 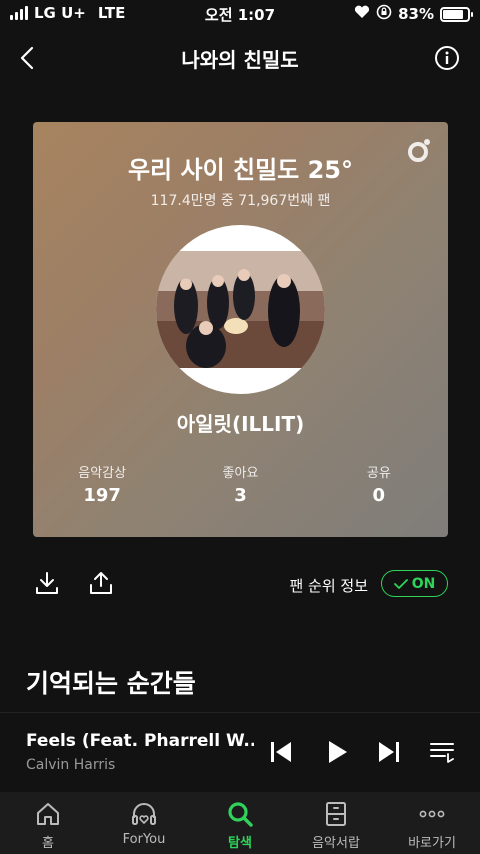 I want to click on play-icon, so click(x=338, y=752).